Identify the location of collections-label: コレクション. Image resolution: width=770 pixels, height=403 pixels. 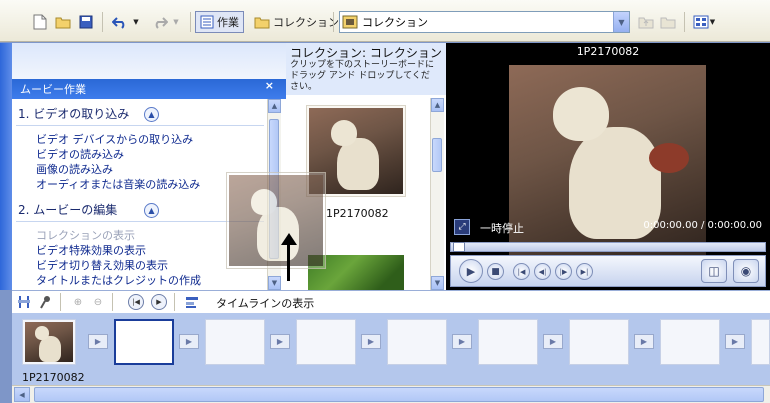
(306, 22).